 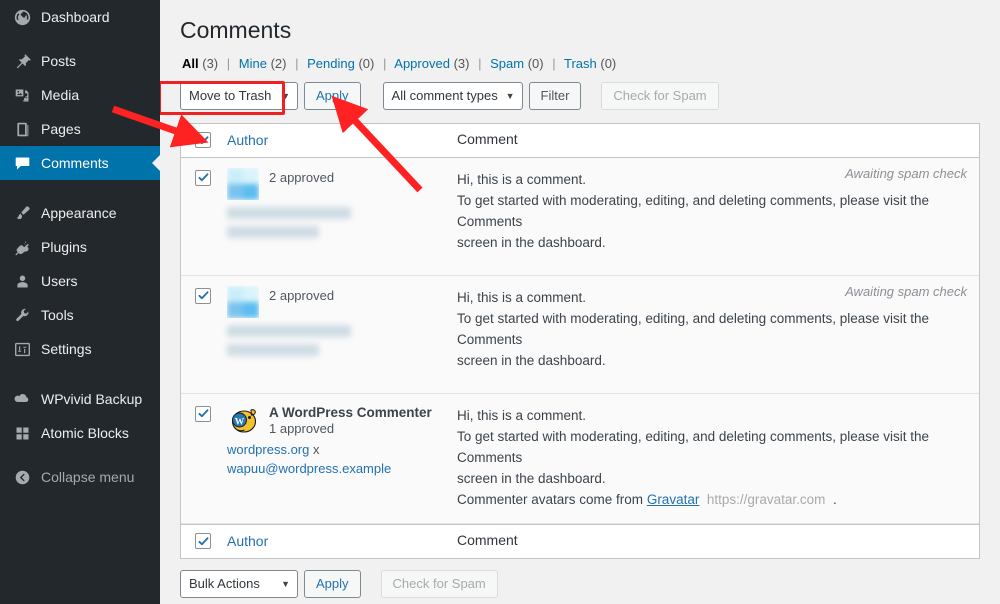 I want to click on filter-link-trash: Trash, so click(x=580, y=63).